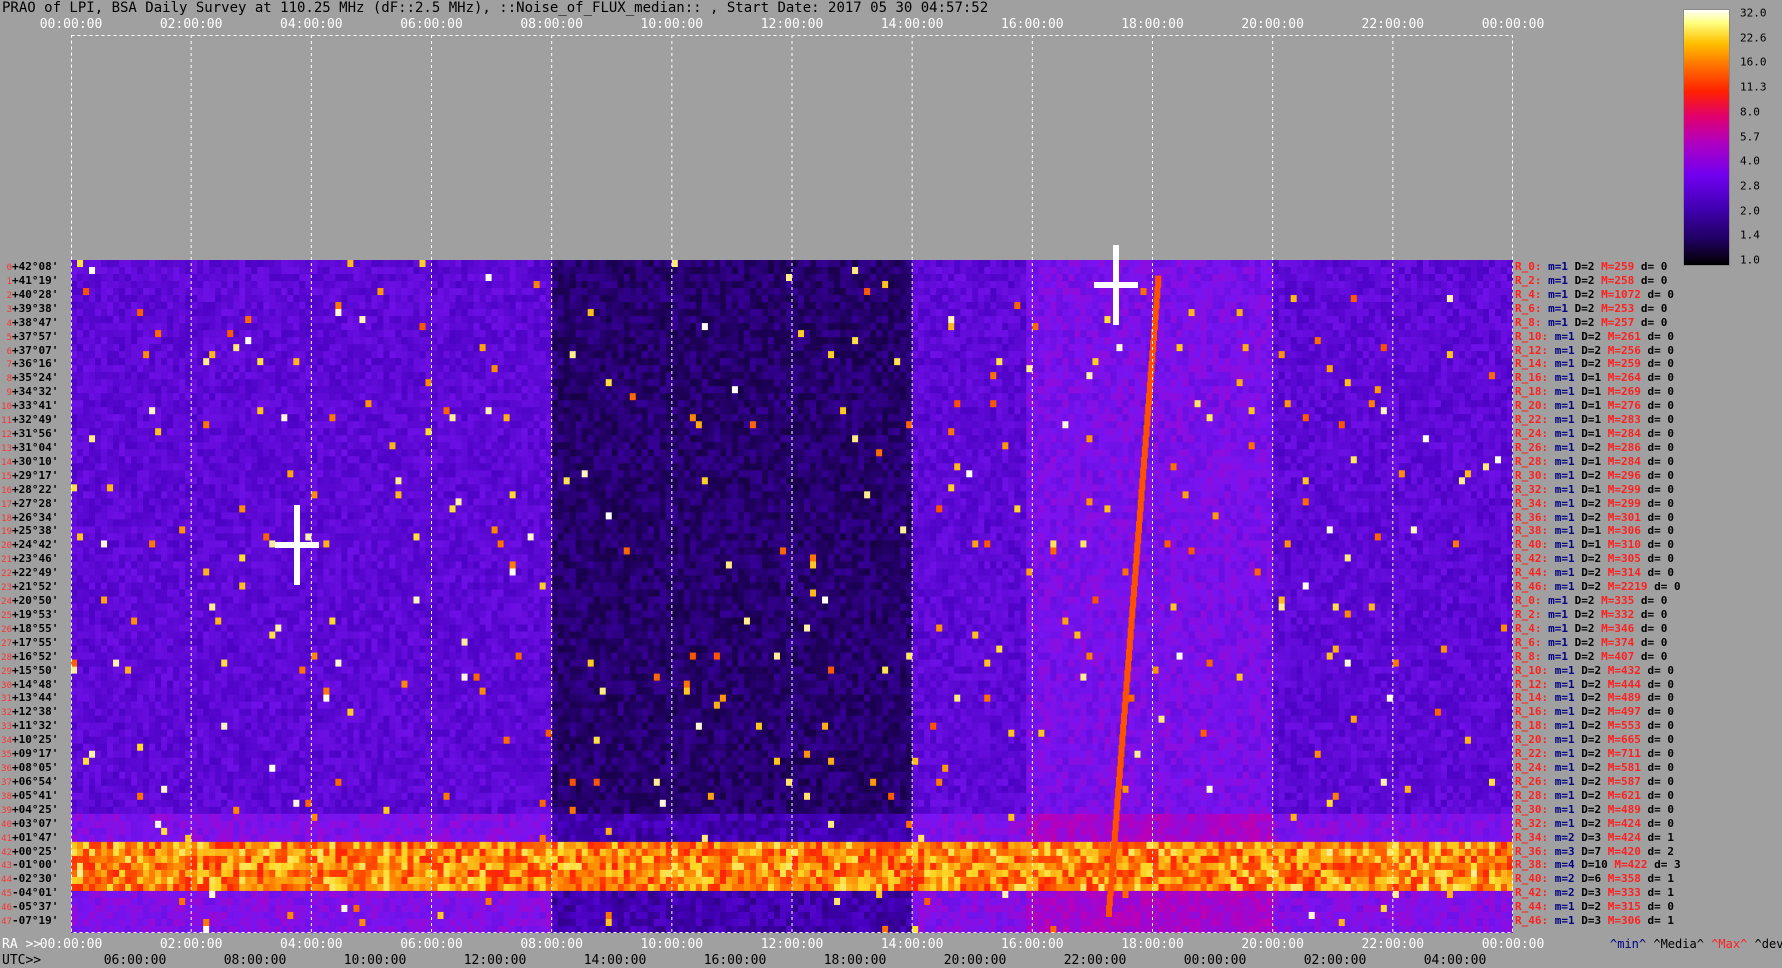 The image size is (1782, 968). What do you see at coordinates (29, 726) in the screenshot?
I see `declination-label: 33+11°32'` at bounding box center [29, 726].